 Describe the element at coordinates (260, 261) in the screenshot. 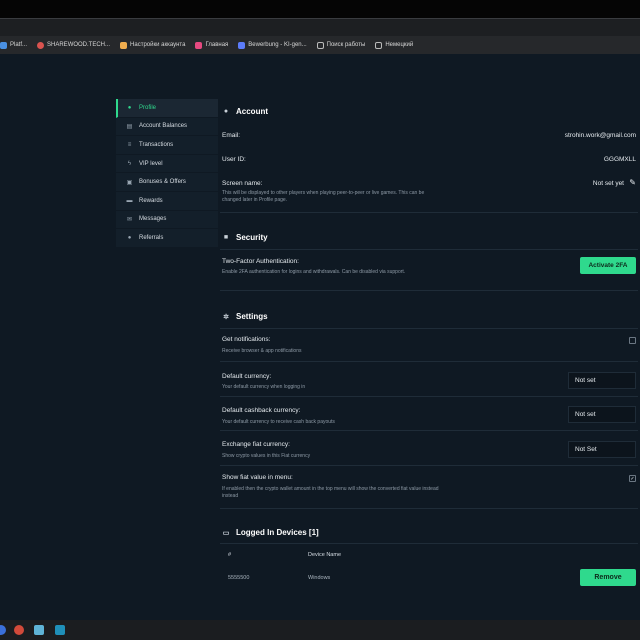

I see `twofa-label: Two-Factor Authentication:` at that location.